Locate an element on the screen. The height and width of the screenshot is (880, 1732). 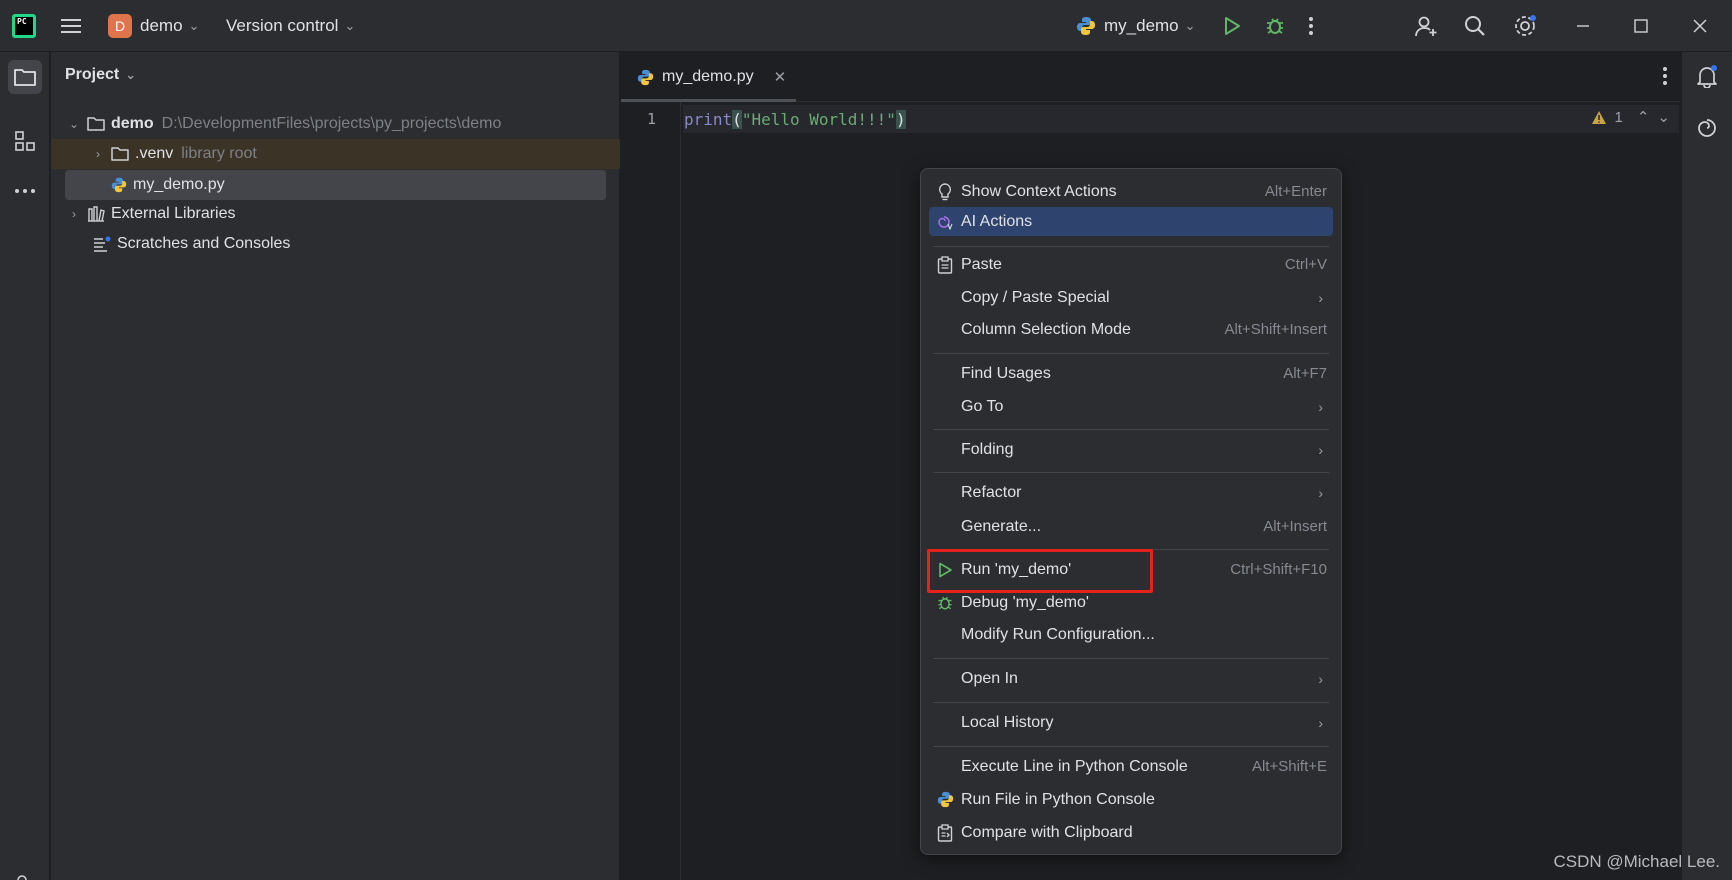
add-user-icon is located at coordinates (1426, 26).